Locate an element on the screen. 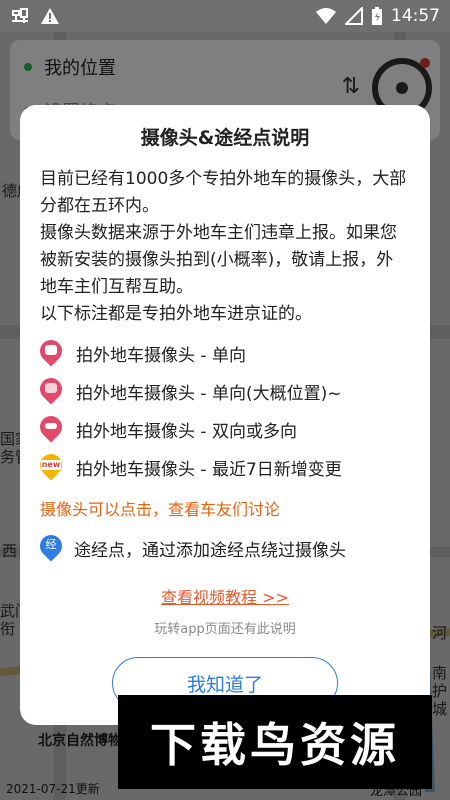 This screenshot has width=450, height=800. legend-label: 拍外地车摄像头 - 最近7日新增变更 is located at coordinates (209, 469).